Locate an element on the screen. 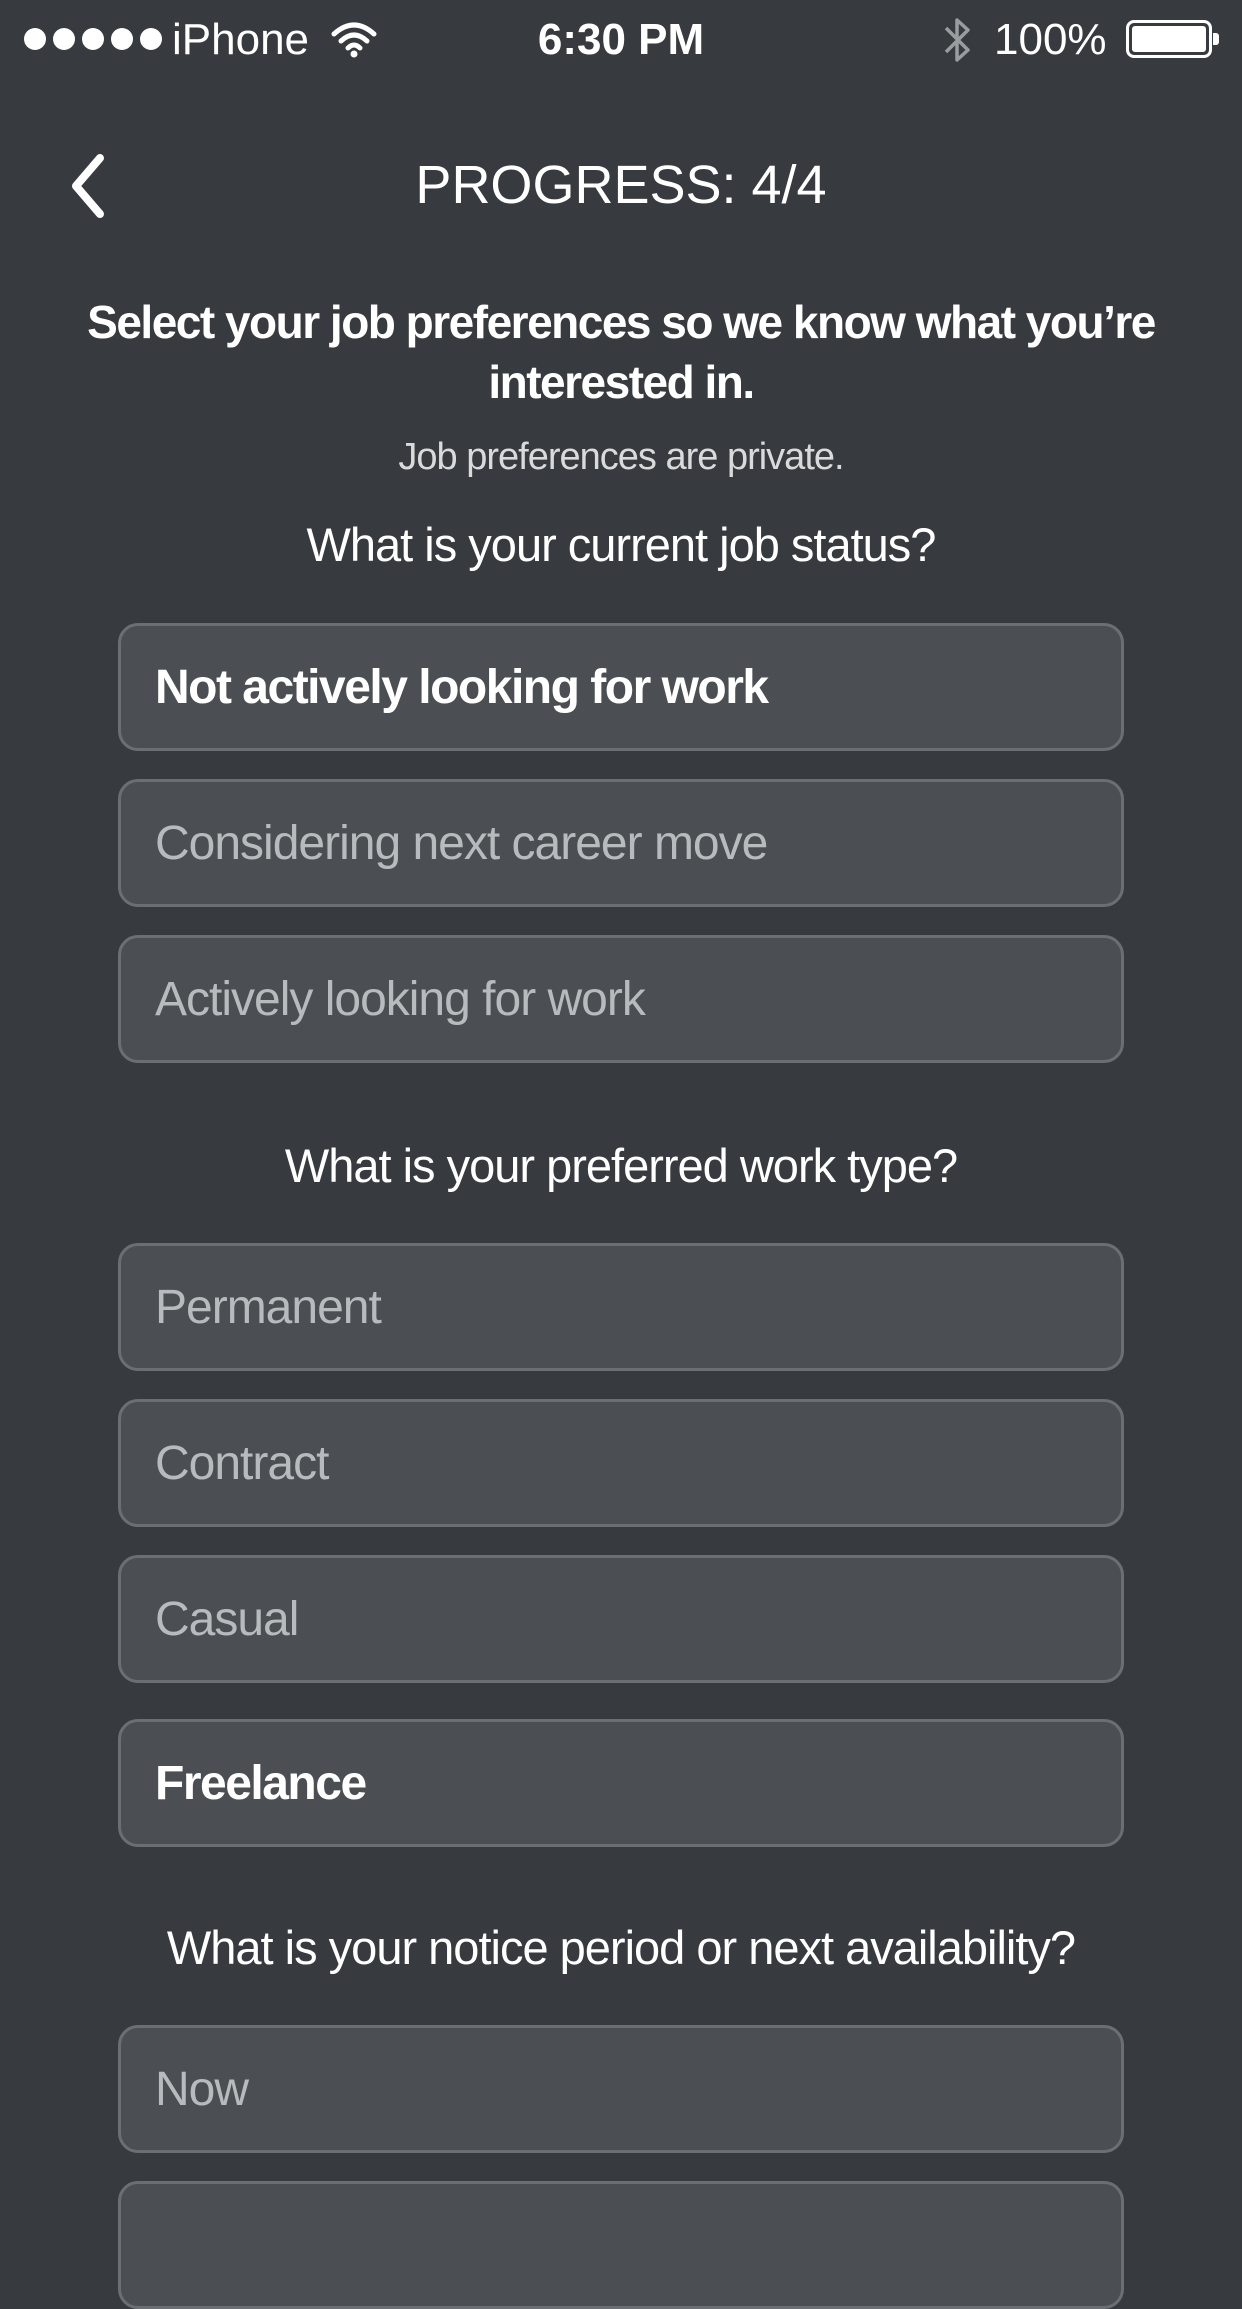  question-work-type: What is your preferred work type? is located at coordinates (621, 1165).